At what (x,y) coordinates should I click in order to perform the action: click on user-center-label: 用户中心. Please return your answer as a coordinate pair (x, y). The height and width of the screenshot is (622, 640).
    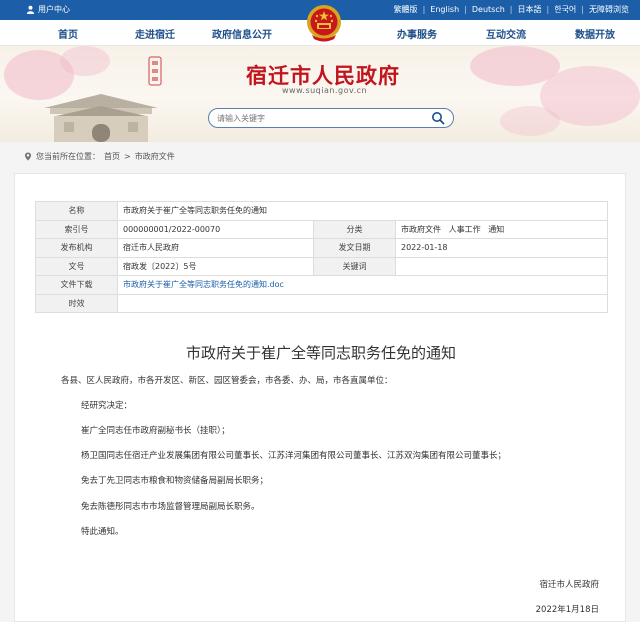
    Looking at the image, I should click on (54, 9).